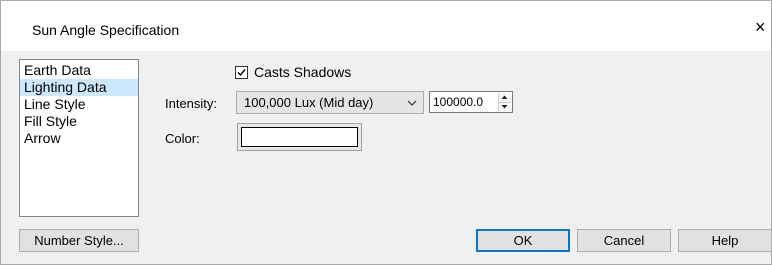 Image resolution: width=772 pixels, height=265 pixels. What do you see at coordinates (505, 97) in the screenshot?
I see `spin-up-icon` at bounding box center [505, 97].